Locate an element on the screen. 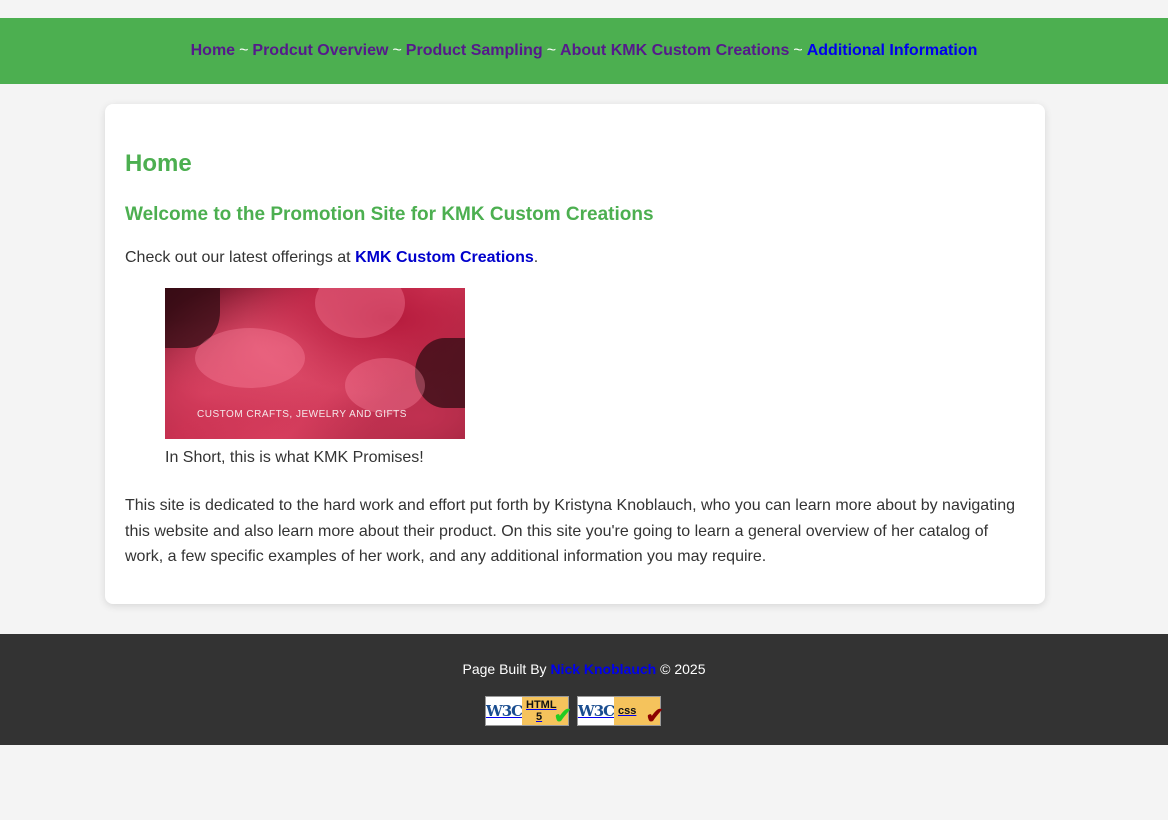 This screenshot has height=820, width=1168. w3c-css-badge: W3C css ✔ is located at coordinates (620, 711).